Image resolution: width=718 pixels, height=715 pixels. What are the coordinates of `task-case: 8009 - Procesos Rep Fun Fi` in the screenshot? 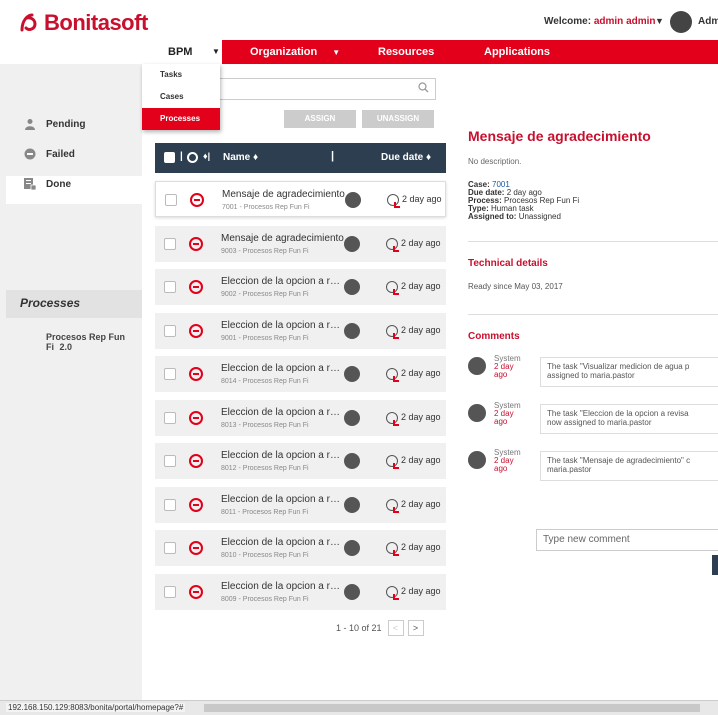 It's located at (265, 599).